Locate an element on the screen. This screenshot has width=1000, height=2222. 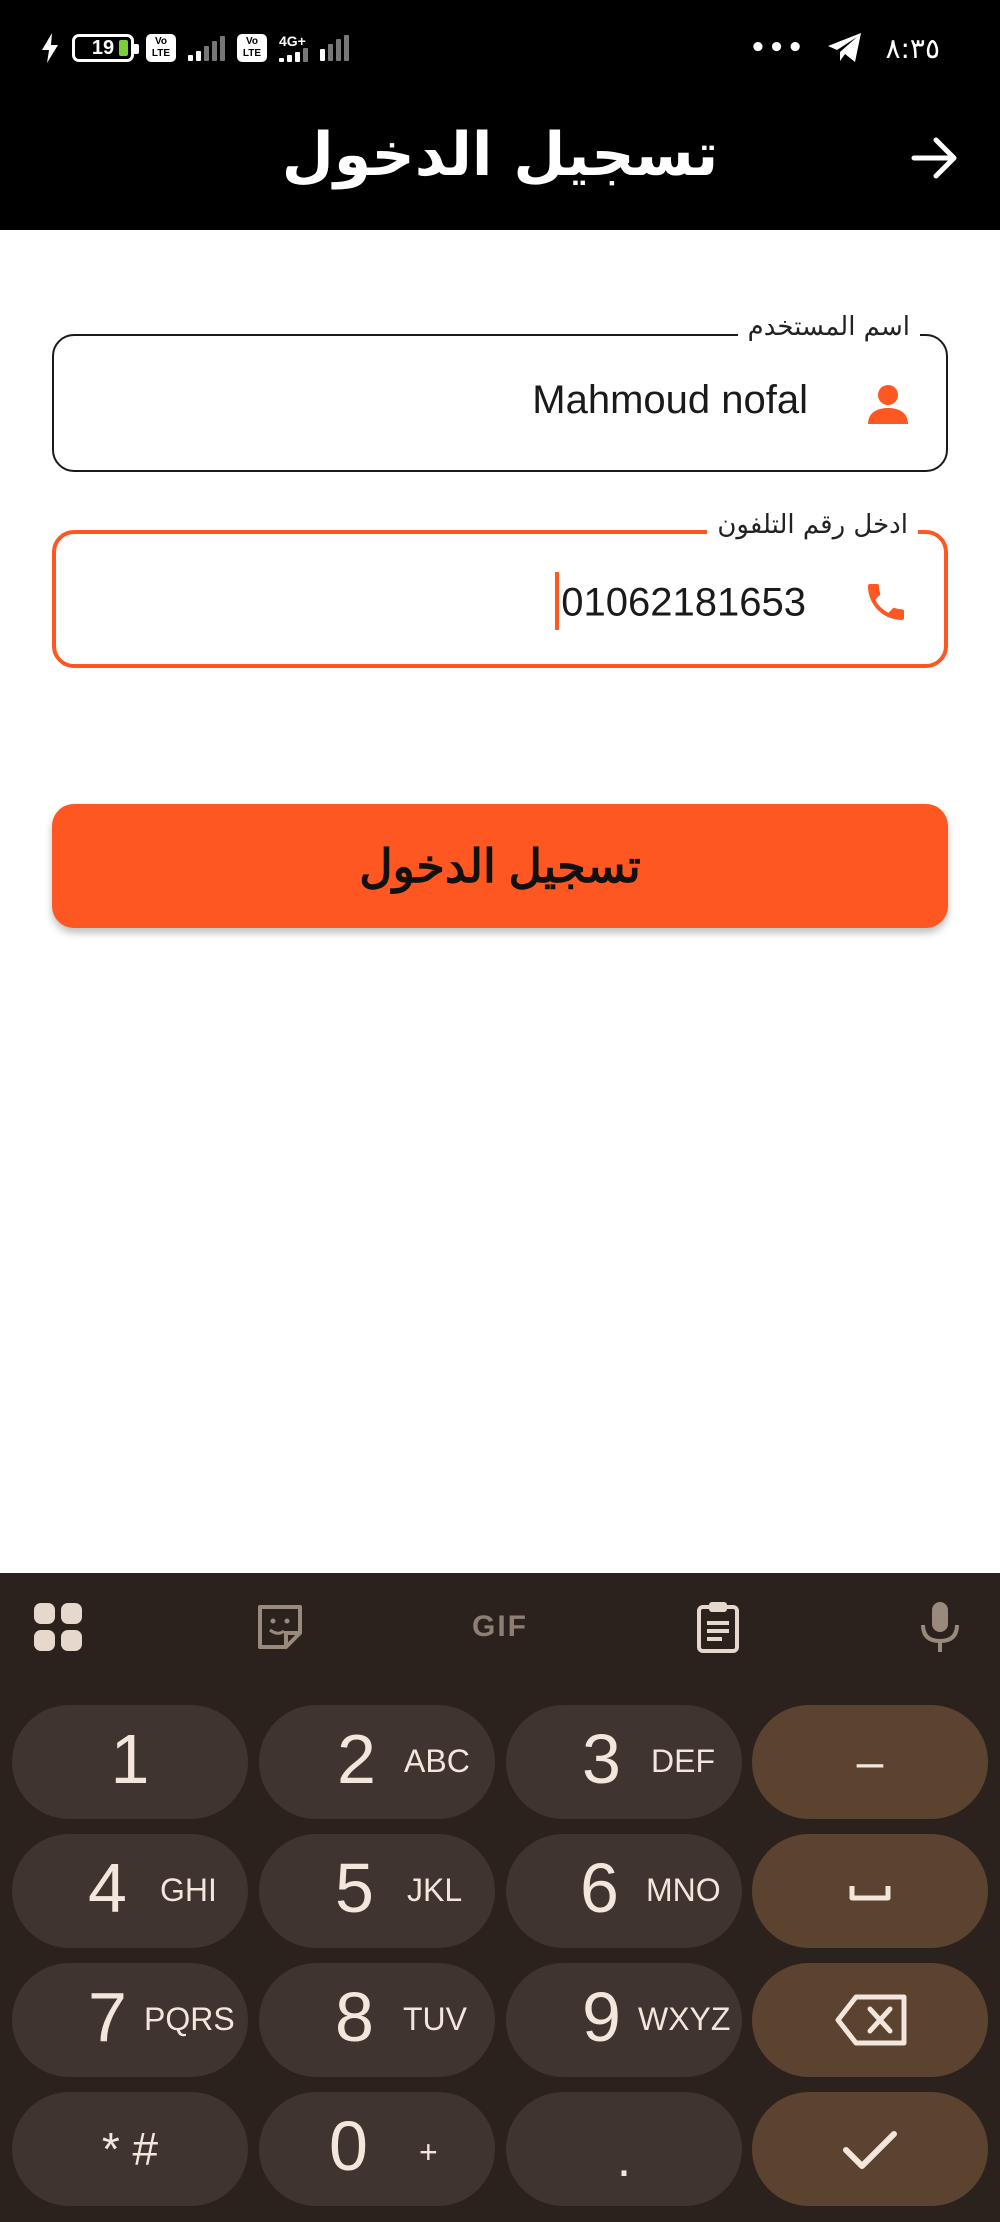
checkmark-icon is located at coordinates (870, 2150).